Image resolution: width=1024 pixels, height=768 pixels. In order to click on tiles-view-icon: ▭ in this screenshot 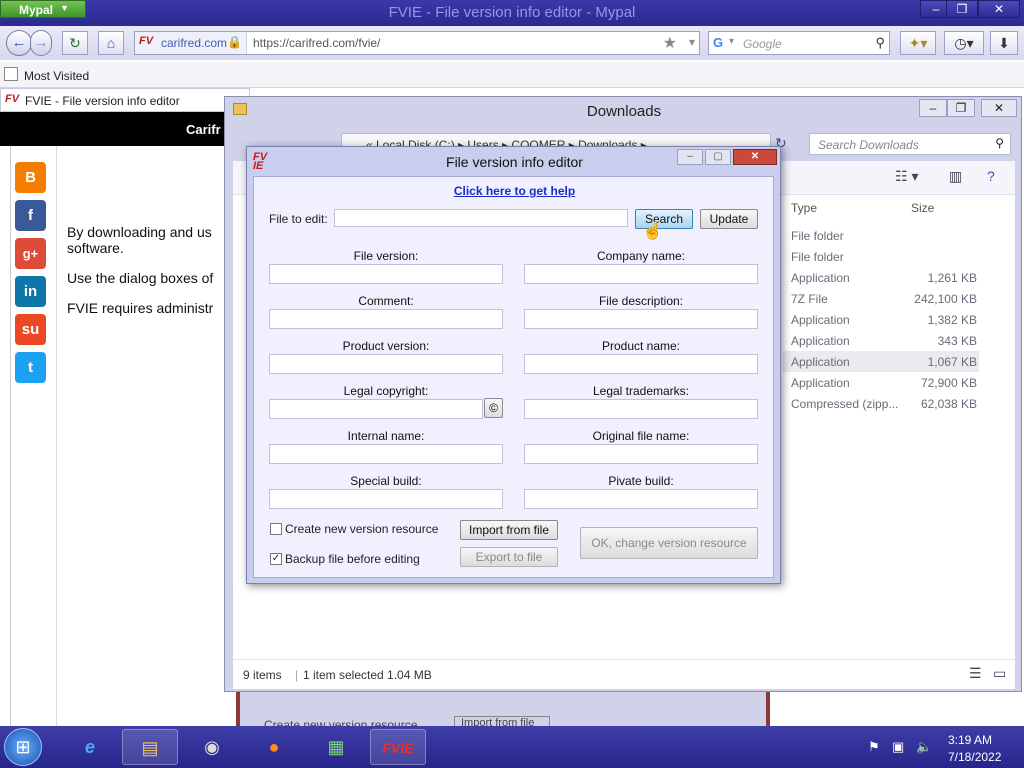, I will do `click(999, 673)`.